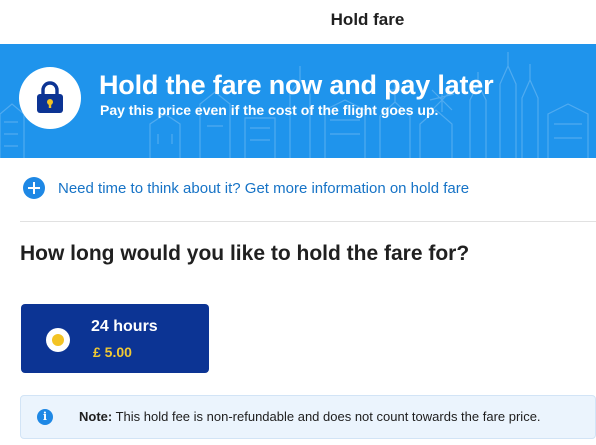  I want to click on lock-icon, so click(50, 97).